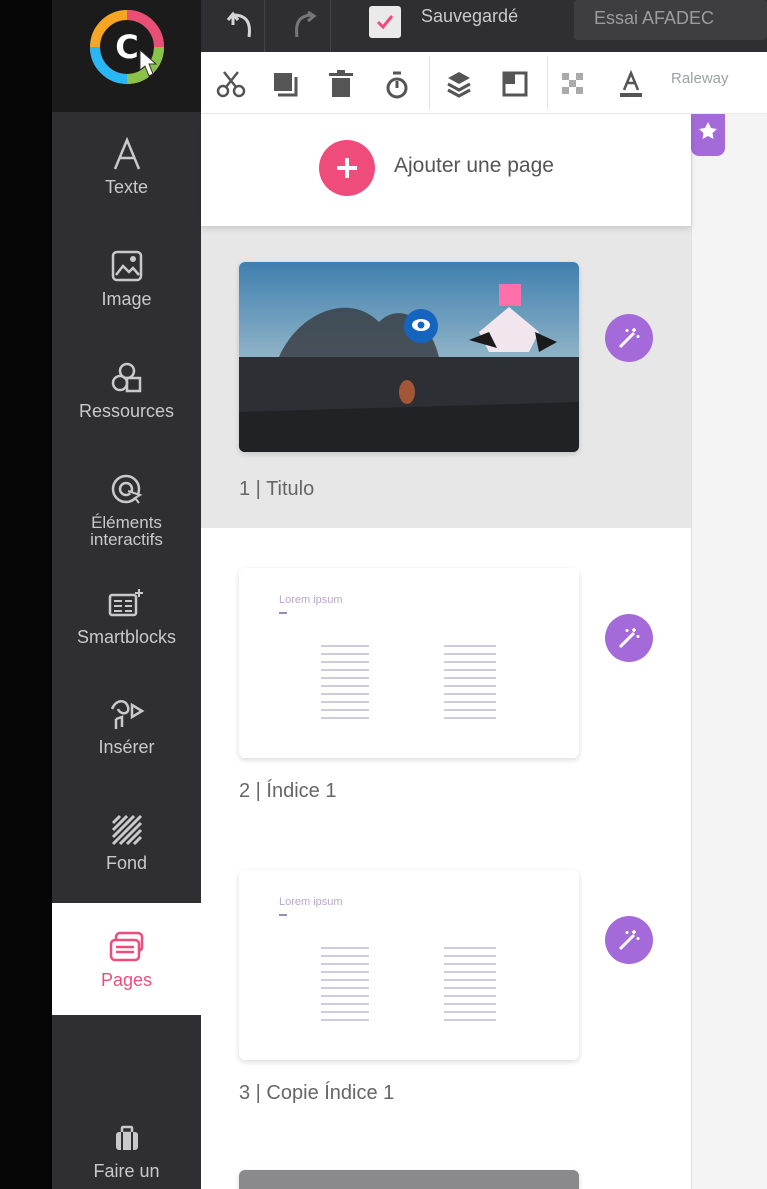  I want to click on sidebar-item-ressources: Ressources, so click(126, 399).